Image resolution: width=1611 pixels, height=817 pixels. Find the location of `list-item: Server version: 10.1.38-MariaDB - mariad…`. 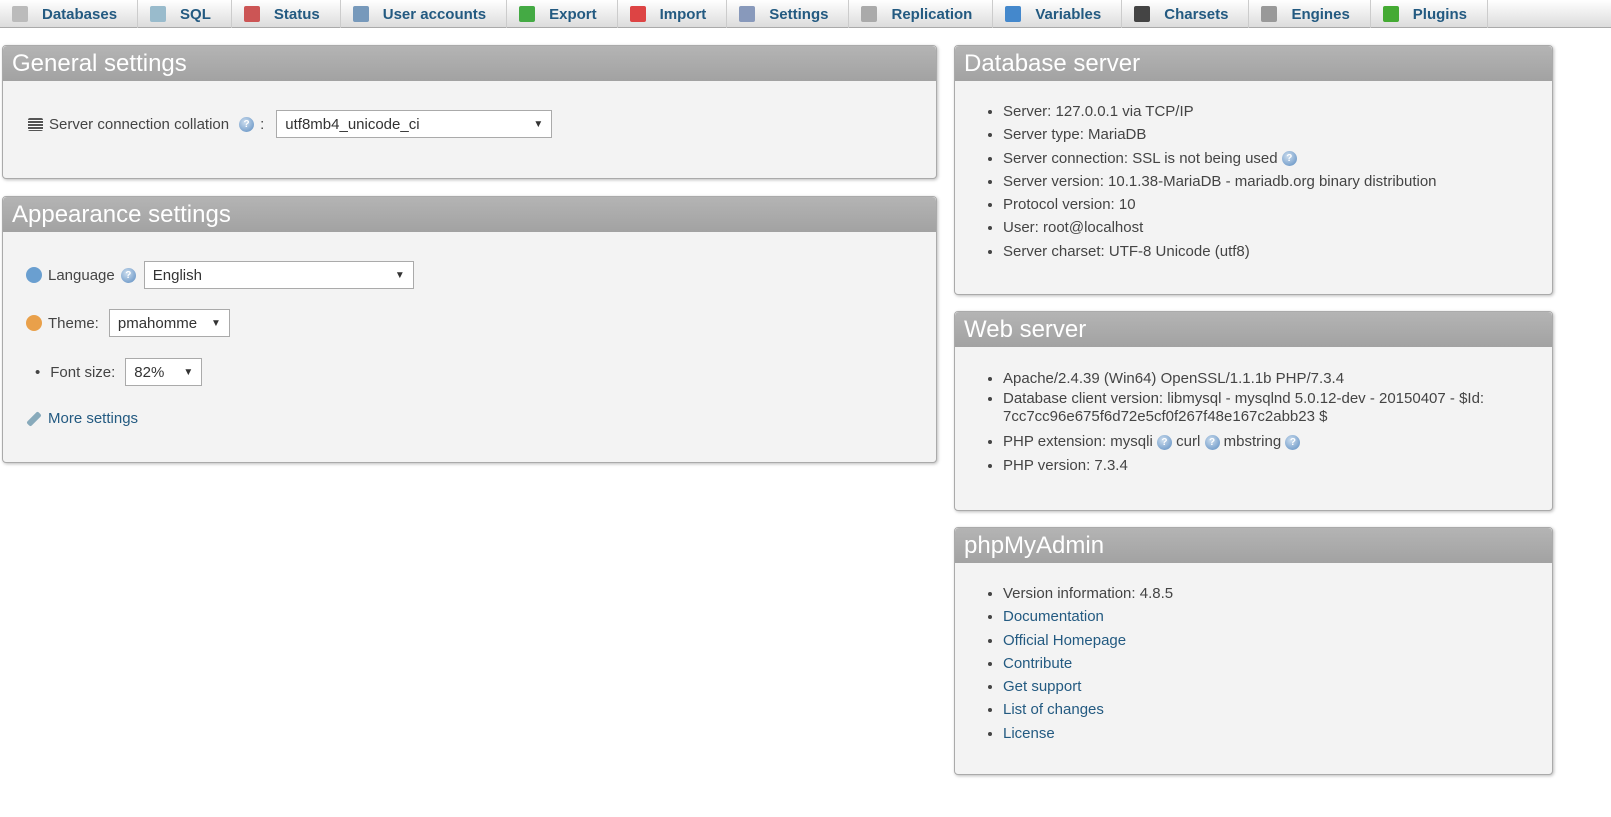

list-item: Server version: 10.1.38-MariaDB - mariad… is located at coordinates (1277, 181).